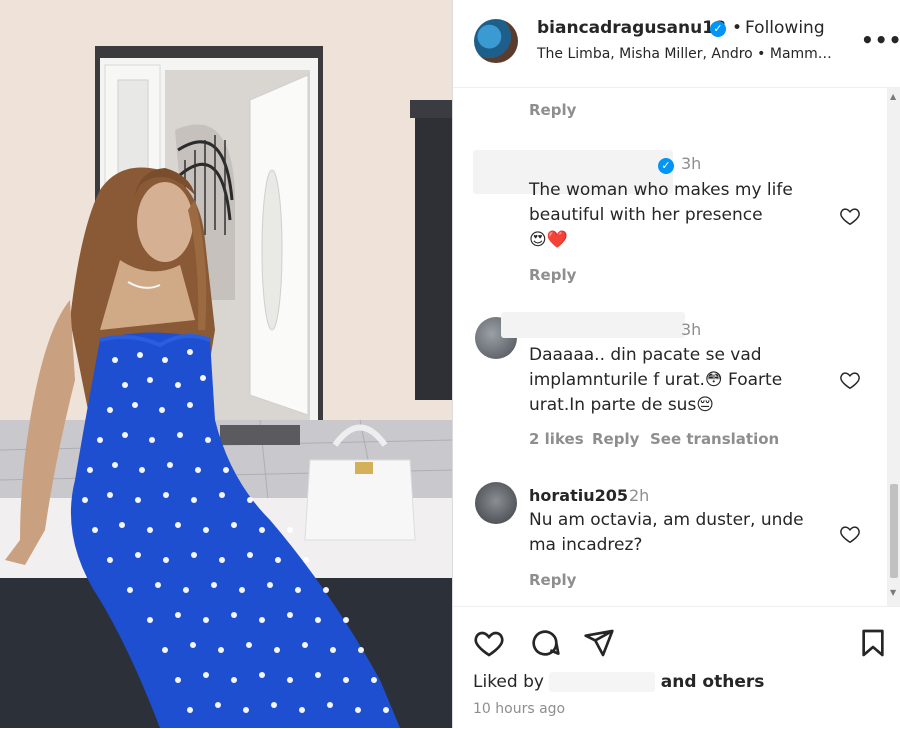  Describe the element at coordinates (548, 240) in the screenshot. I see `comment-text-line: 😍❤️` at that location.